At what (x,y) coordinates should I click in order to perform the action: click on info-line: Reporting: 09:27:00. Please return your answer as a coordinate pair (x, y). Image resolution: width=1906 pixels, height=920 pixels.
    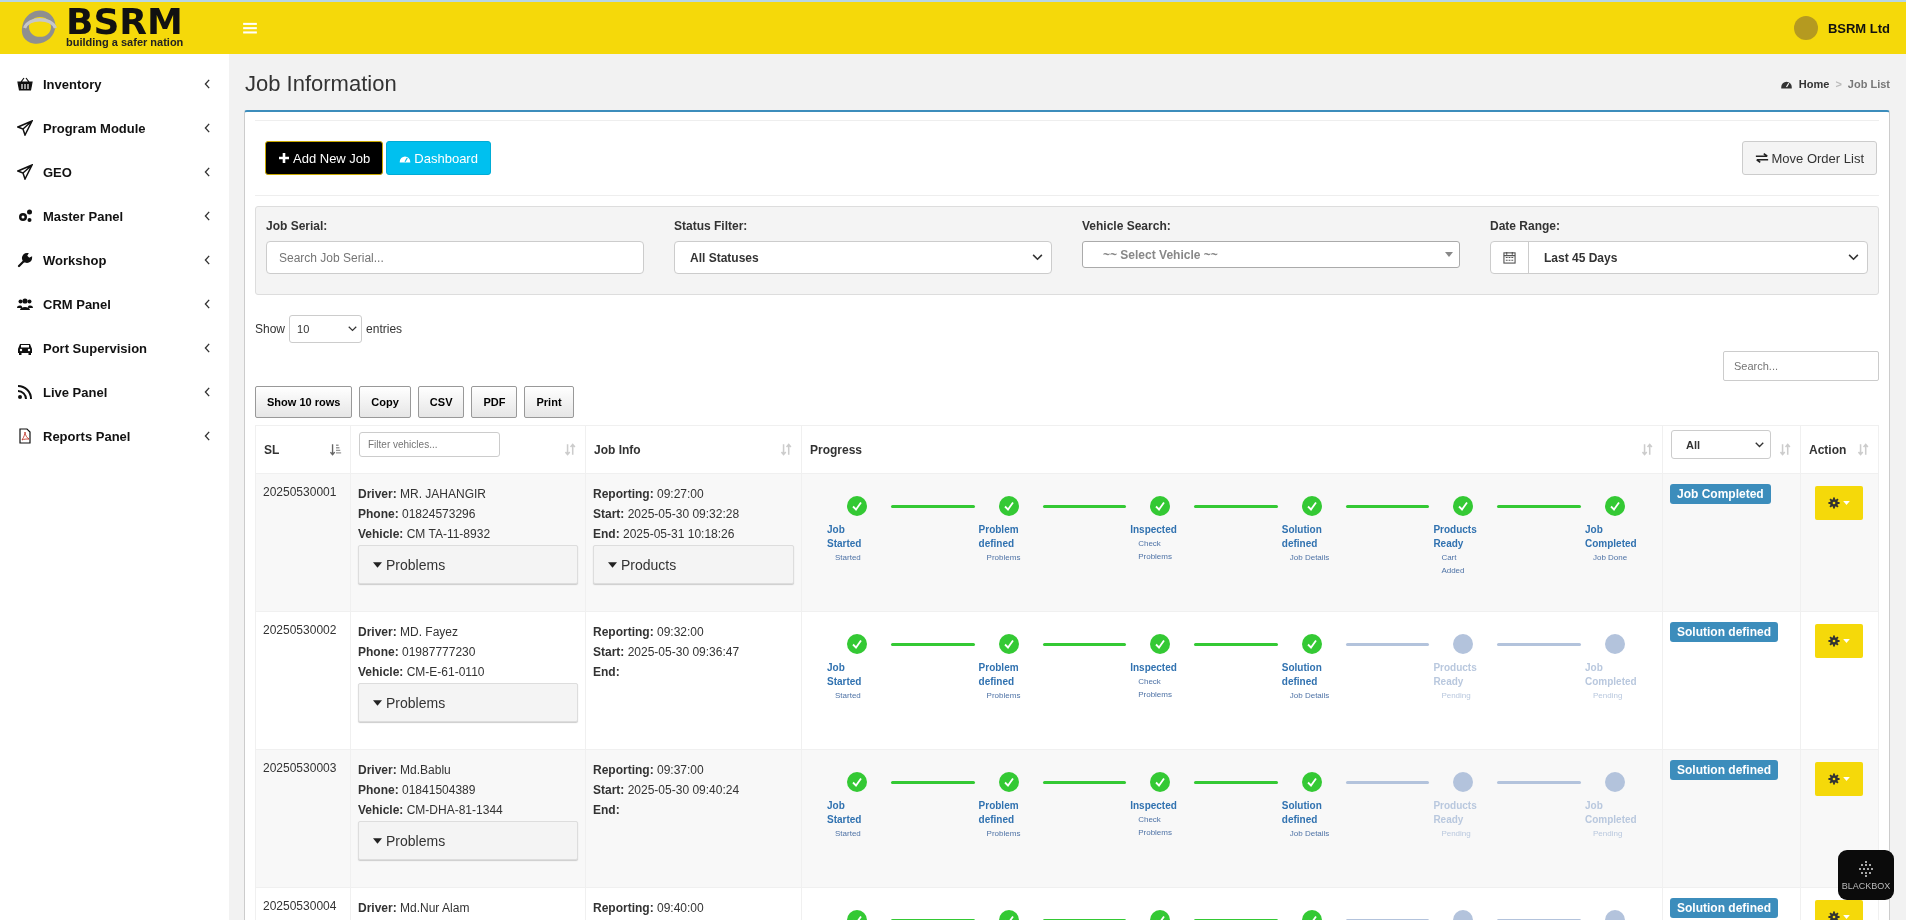
    Looking at the image, I should click on (649, 494).